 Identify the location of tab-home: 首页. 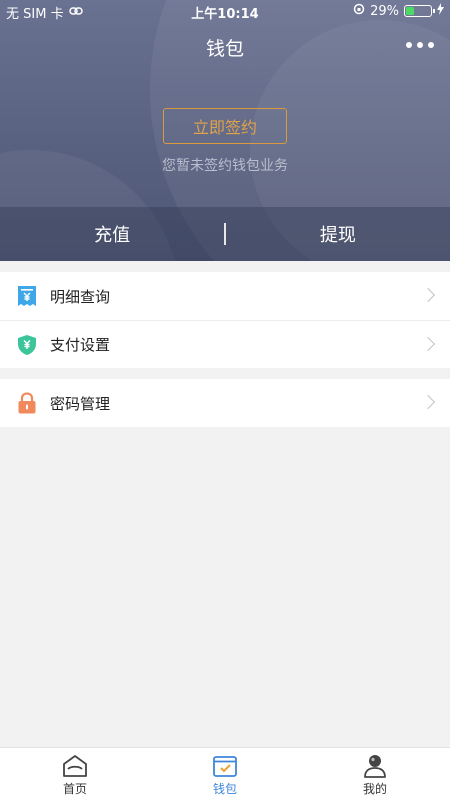
(75, 774).